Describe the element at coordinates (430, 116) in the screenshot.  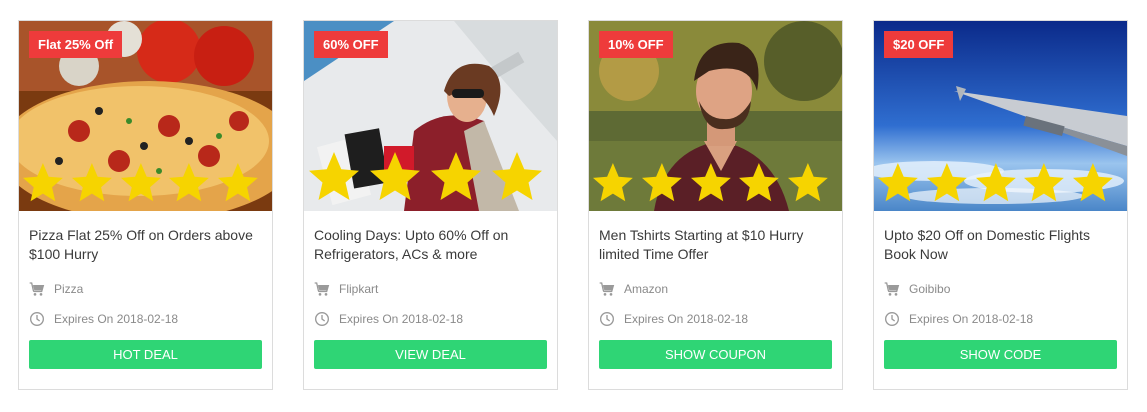
I see `shopping-woman-image: 60% OFF` at that location.